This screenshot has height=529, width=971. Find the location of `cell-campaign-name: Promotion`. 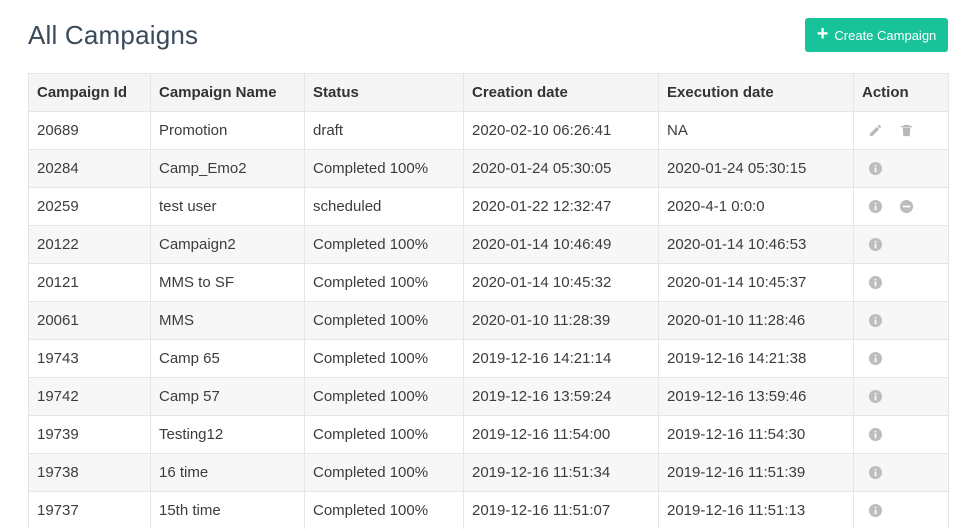

cell-campaign-name: Promotion is located at coordinates (227, 130).